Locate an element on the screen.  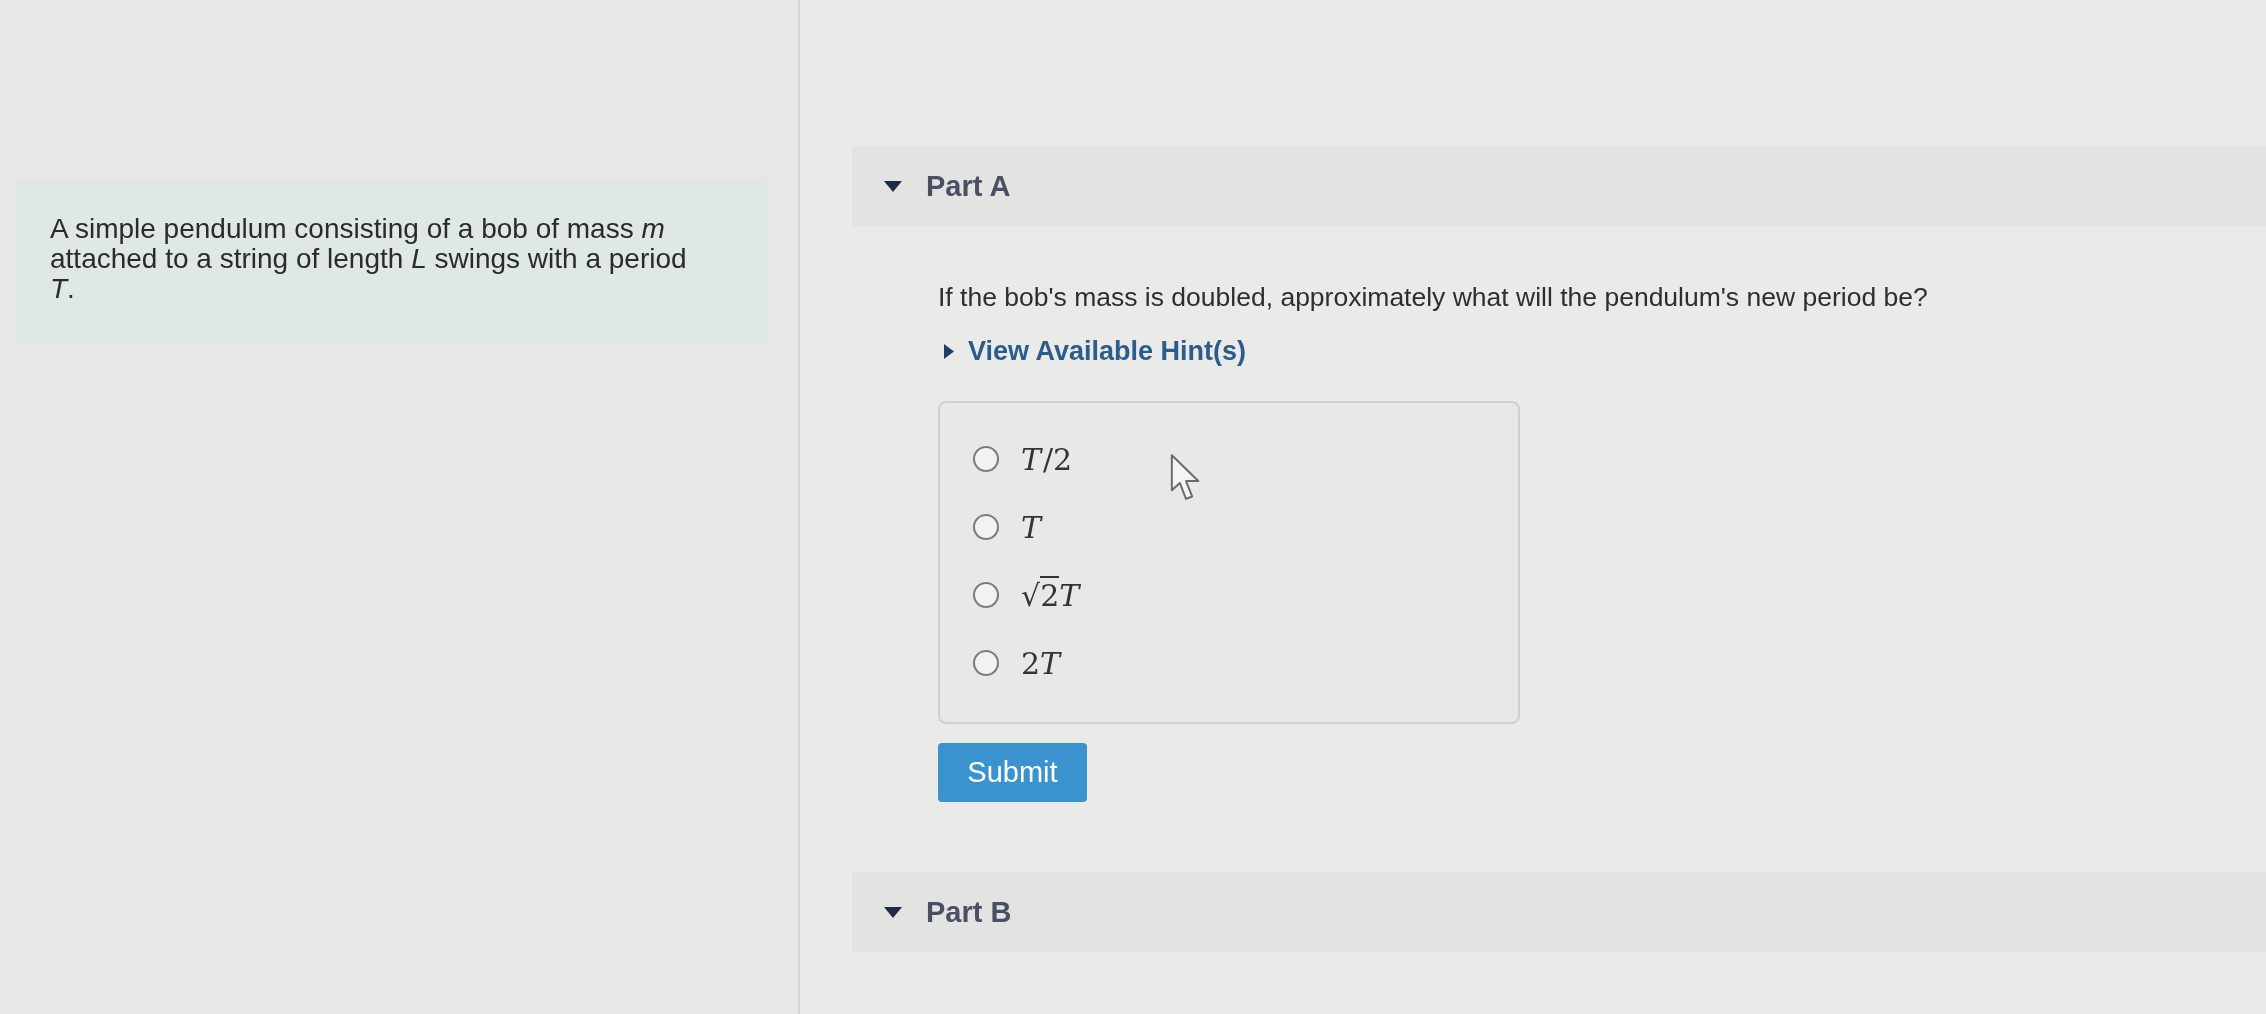
part-header: Part A is located at coordinates (1559, 186).